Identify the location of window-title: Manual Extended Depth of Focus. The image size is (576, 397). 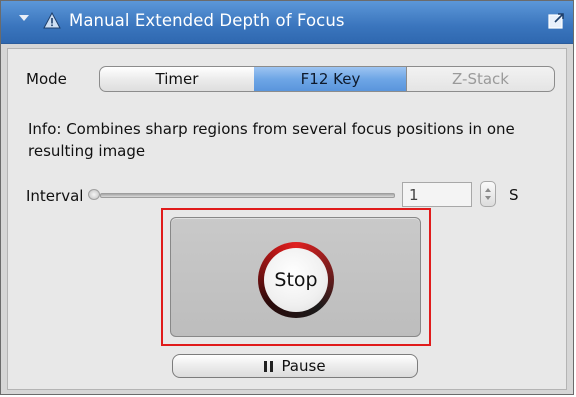
(207, 20).